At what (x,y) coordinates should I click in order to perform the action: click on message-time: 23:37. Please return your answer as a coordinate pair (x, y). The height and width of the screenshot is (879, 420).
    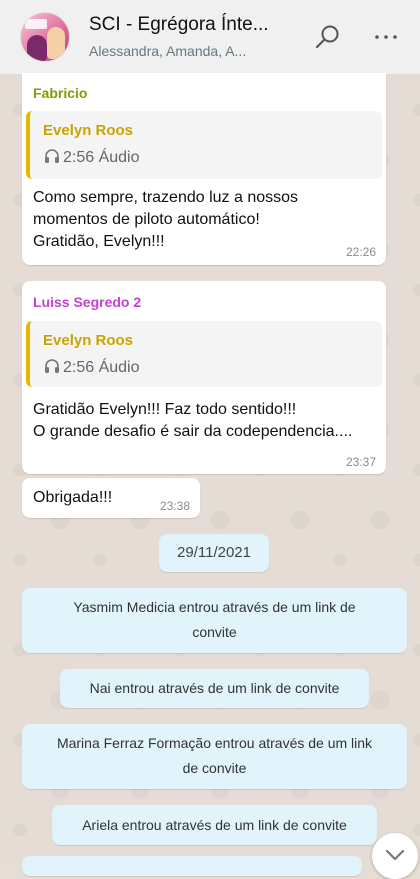
    Looking at the image, I should click on (360, 462).